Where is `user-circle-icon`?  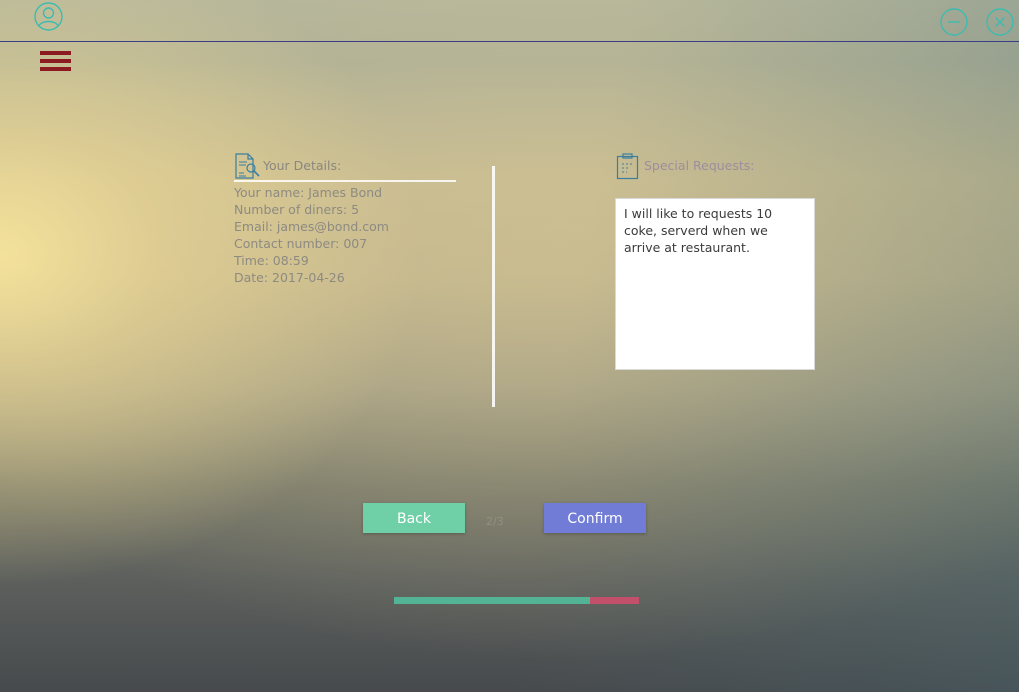
user-circle-icon is located at coordinates (48, 16).